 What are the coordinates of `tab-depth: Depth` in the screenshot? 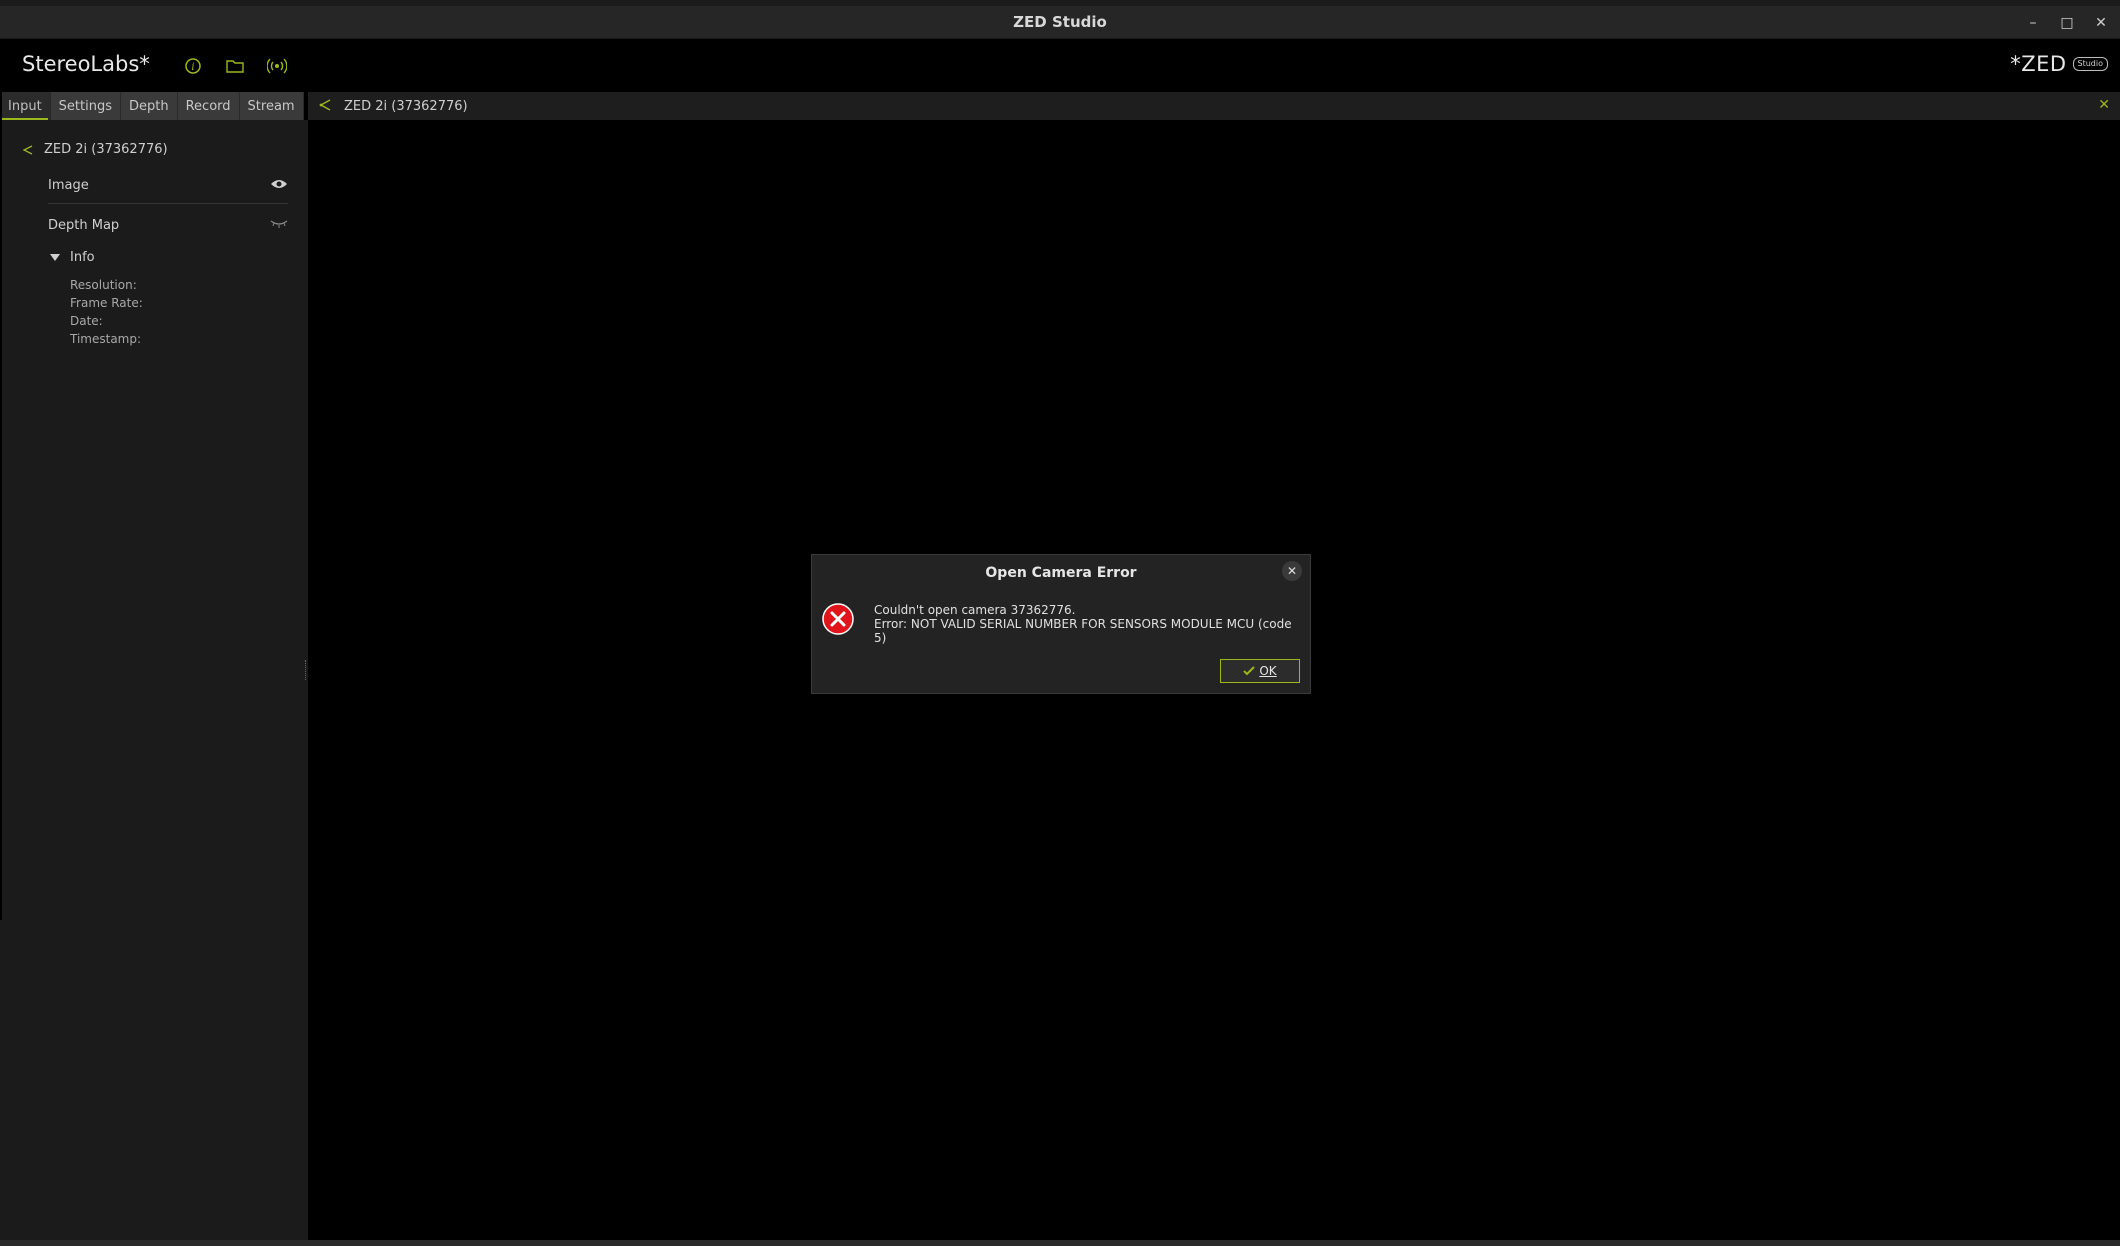 It's located at (149, 106).